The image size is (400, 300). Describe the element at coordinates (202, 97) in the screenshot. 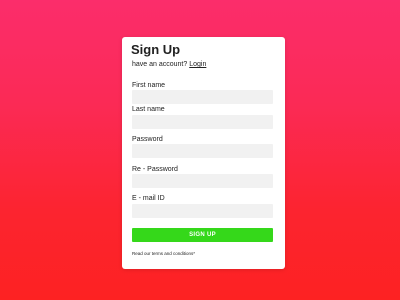

I see `first-name-input` at that location.